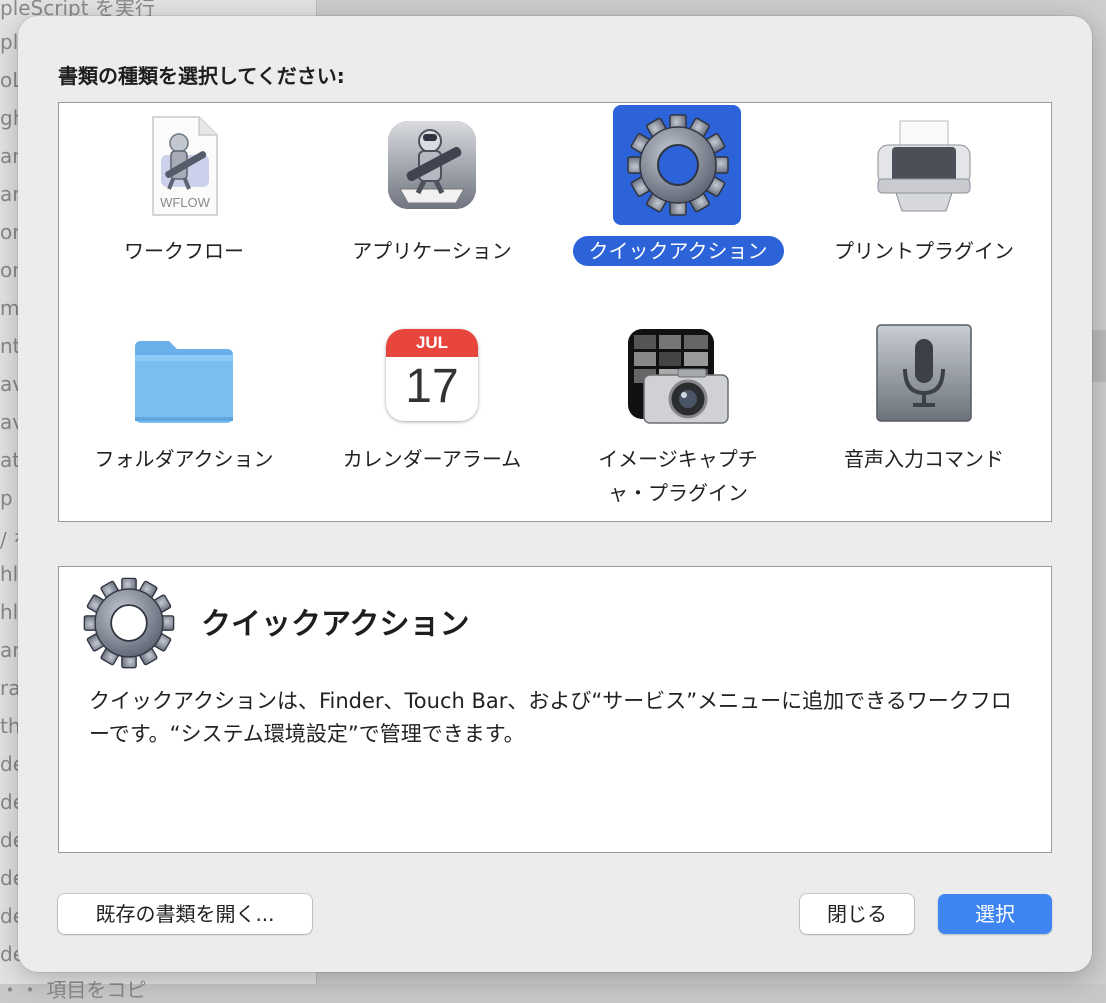 Image resolution: width=1106 pixels, height=1003 pixels. What do you see at coordinates (184, 459) in the screenshot?
I see `type-label: フォルダアクション` at bounding box center [184, 459].